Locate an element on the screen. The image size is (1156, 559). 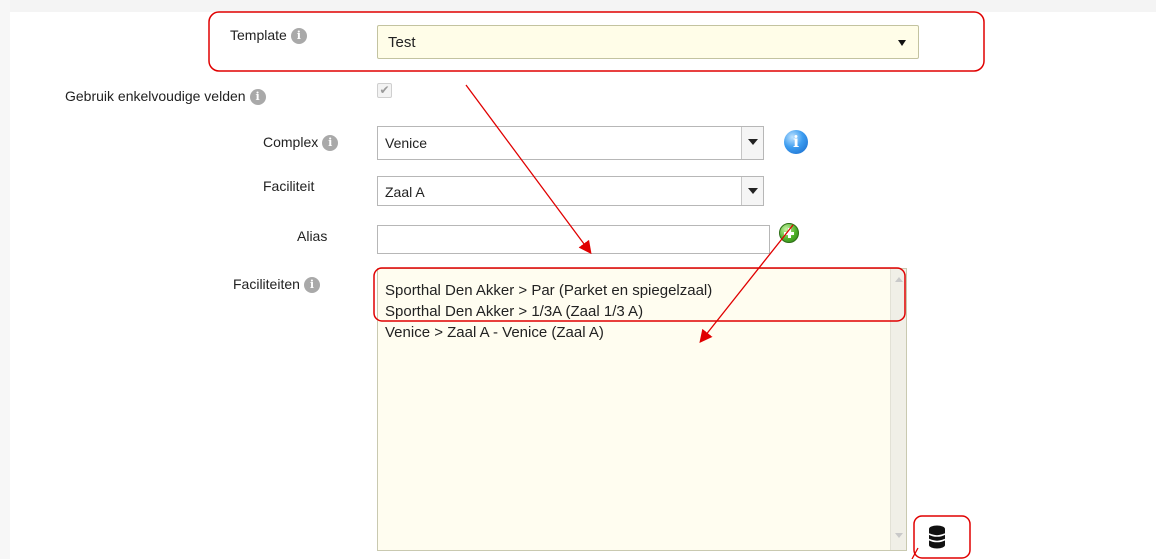
database-icon is located at coordinates (937, 537).